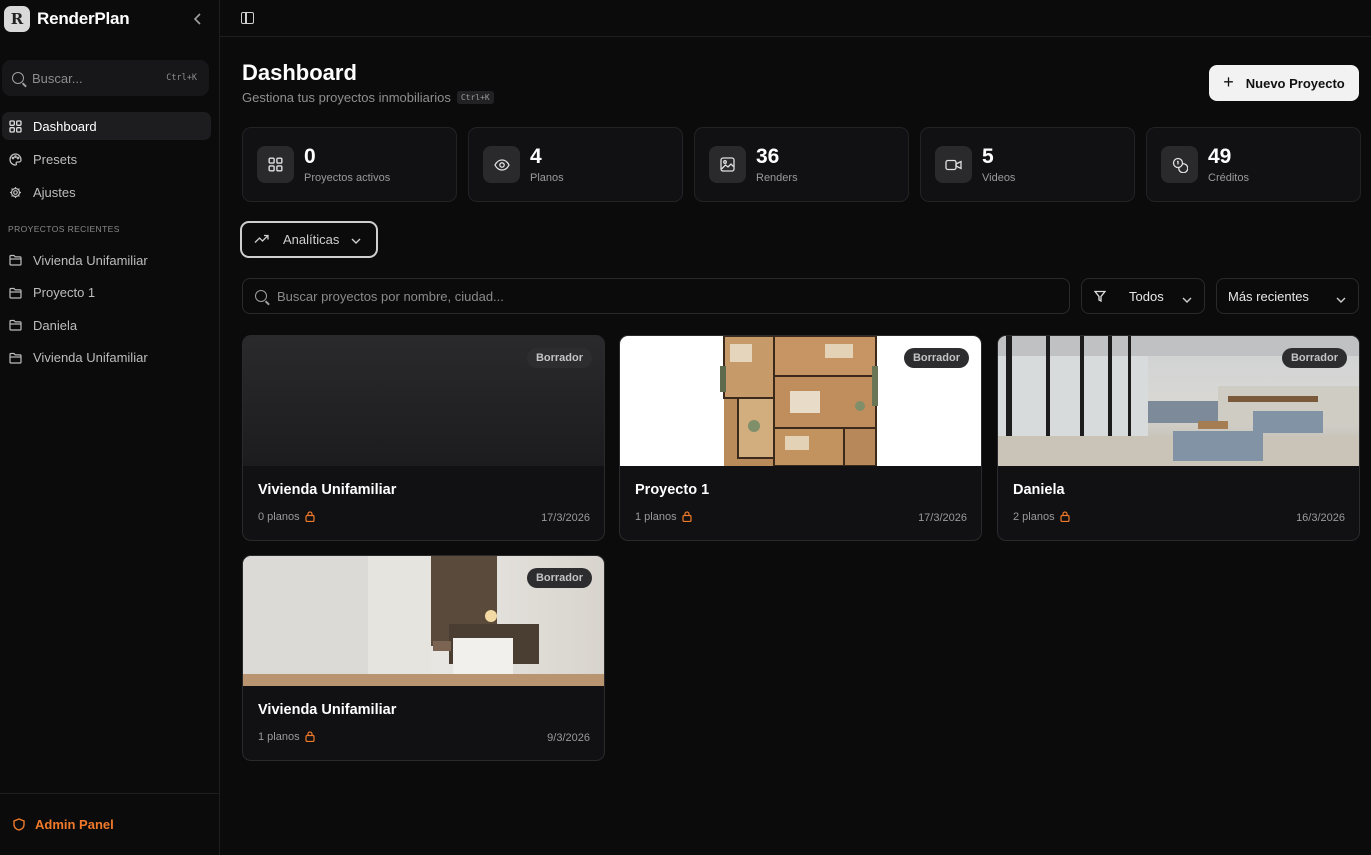 The width and height of the screenshot is (1371, 855). Describe the element at coordinates (106, 192) in the screenshot. I see `sidebar-item-ajustes: Ajustes` at that location.